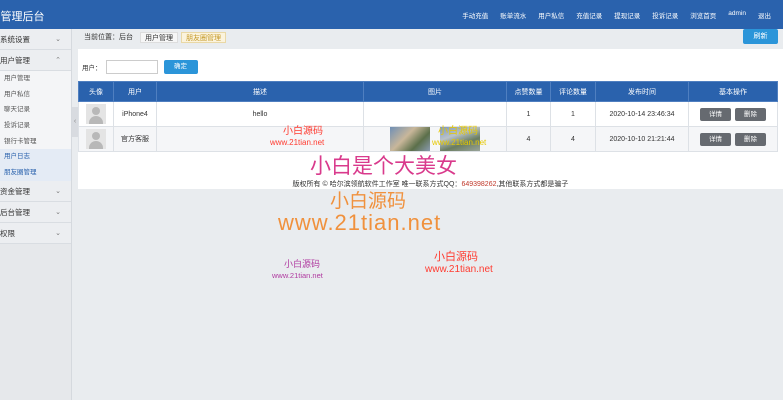  What do you see at coordinates (15, 191) in the screenshot?
I see `sidebar-section-label: 资金管理` at bounding box center [15, 191].